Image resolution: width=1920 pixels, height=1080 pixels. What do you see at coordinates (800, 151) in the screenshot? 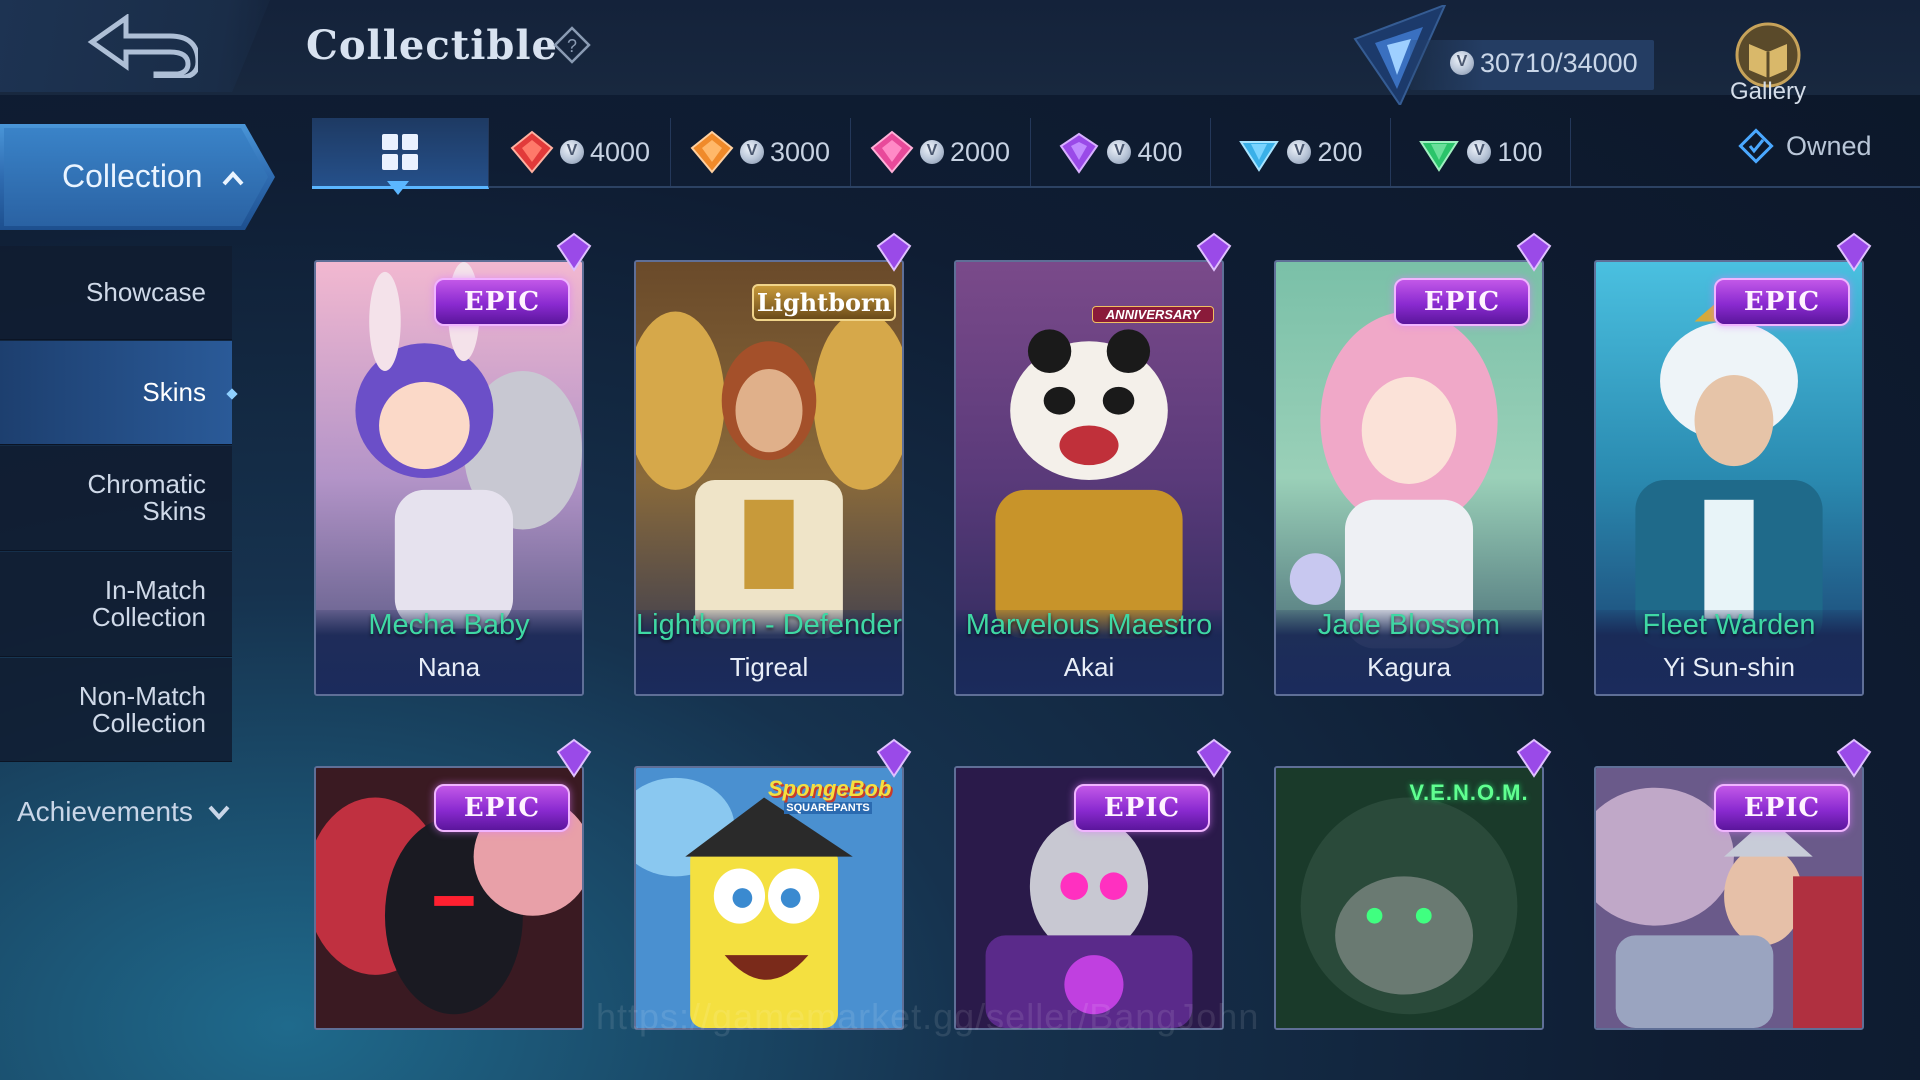
I see `tab-3000-label: 3000` at bounding box center [800, 151].